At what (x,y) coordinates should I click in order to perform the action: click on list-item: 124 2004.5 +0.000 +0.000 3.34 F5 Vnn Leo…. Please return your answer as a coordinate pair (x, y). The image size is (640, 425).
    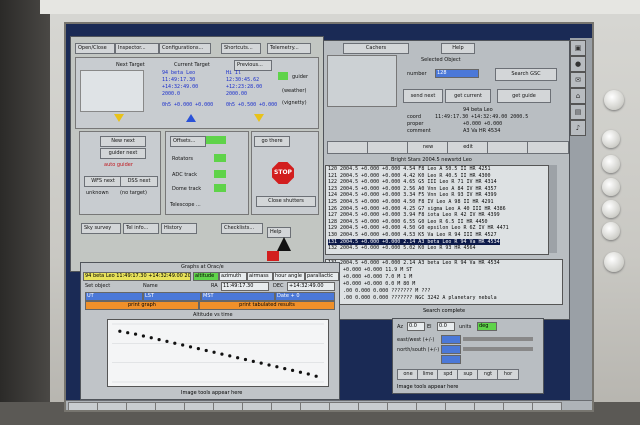
    Looking at the image, I should click on (412, 195).